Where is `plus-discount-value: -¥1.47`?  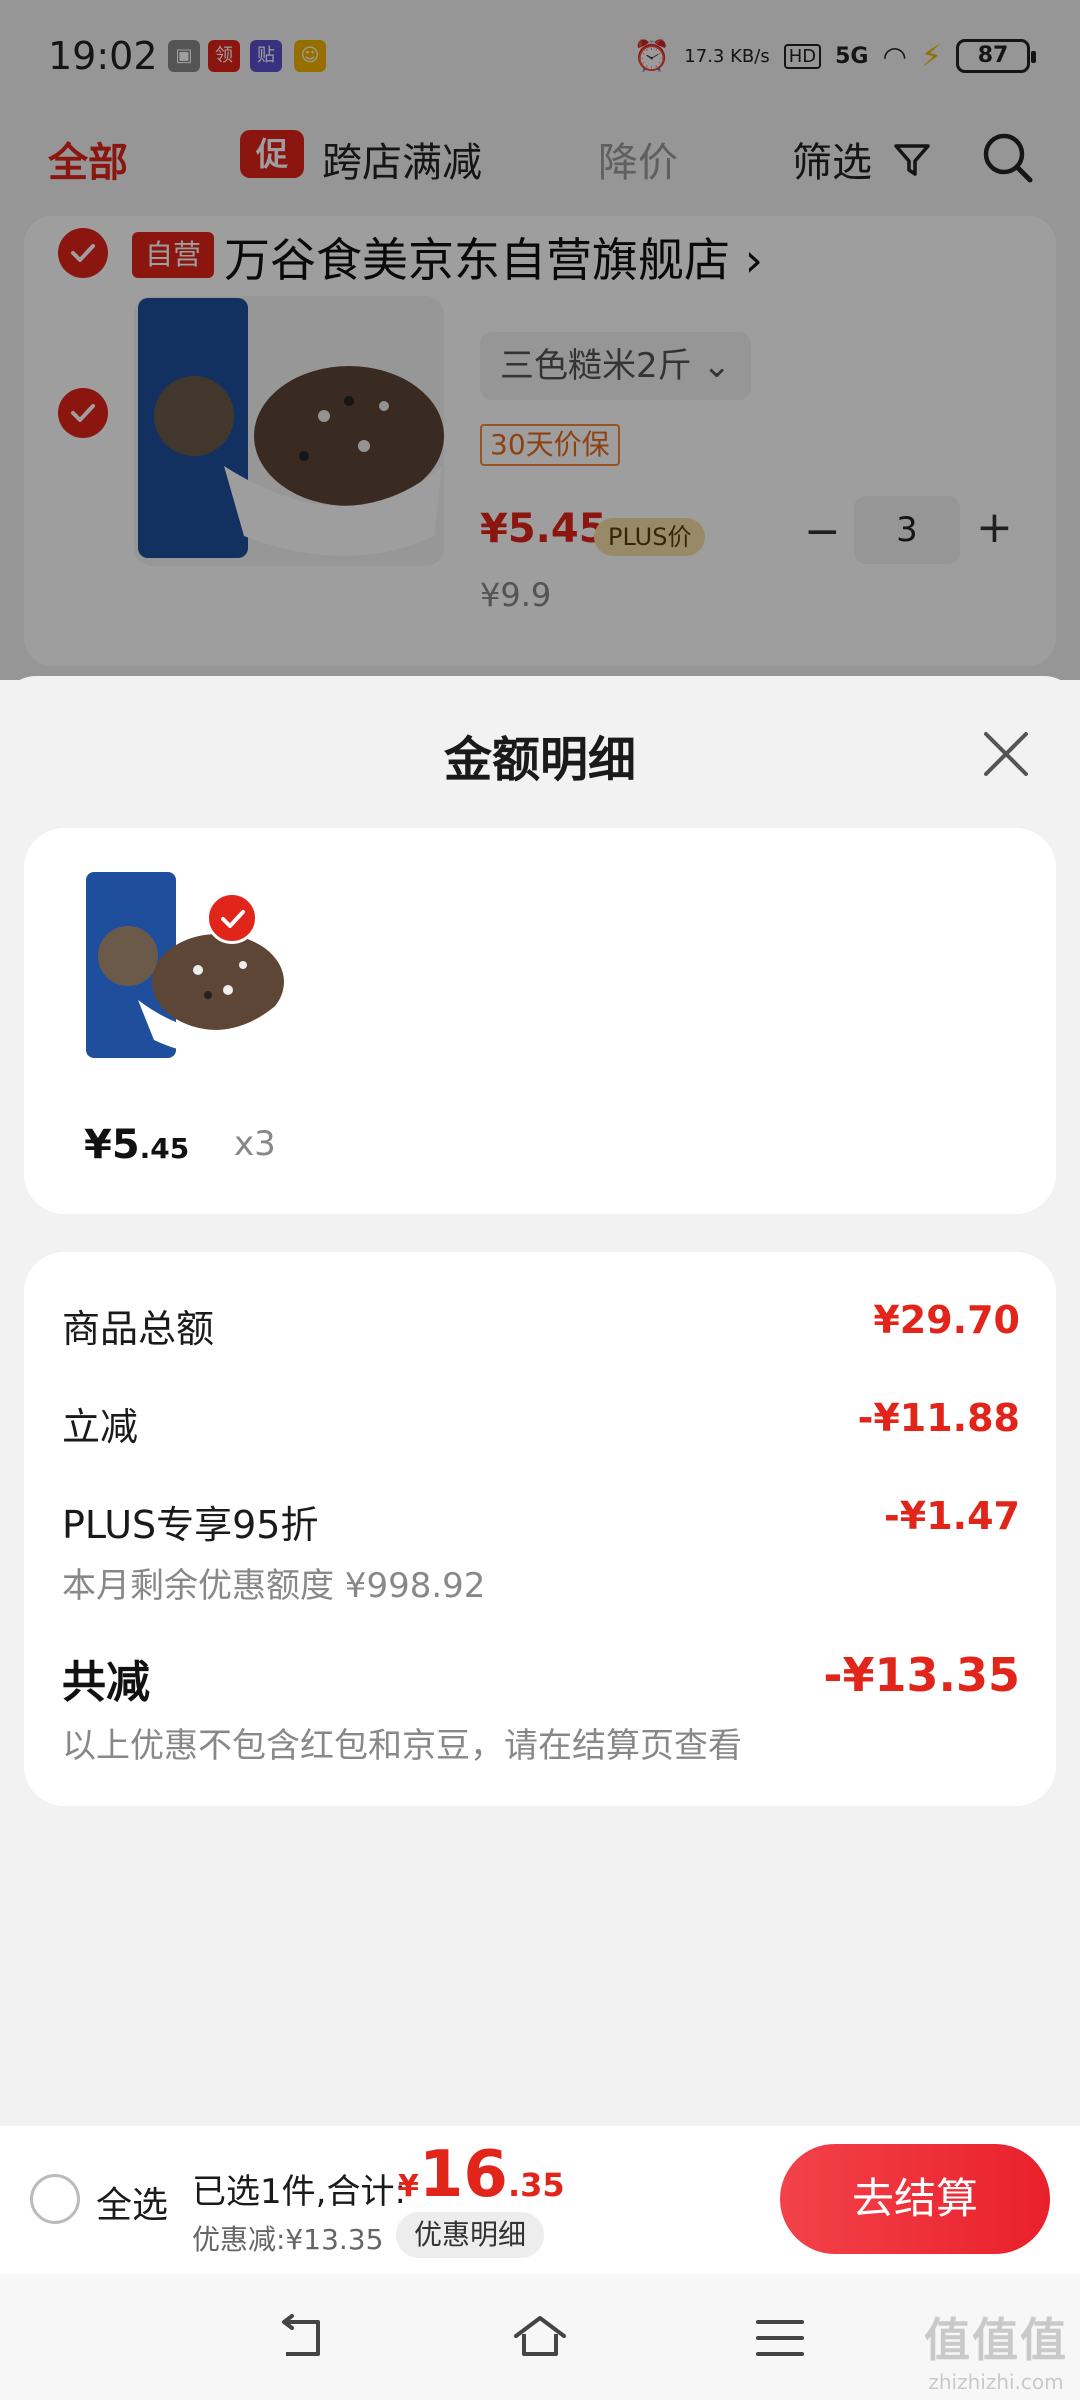 plus-discount-value: -¥1.47 is located at coordinates (952, 1516).